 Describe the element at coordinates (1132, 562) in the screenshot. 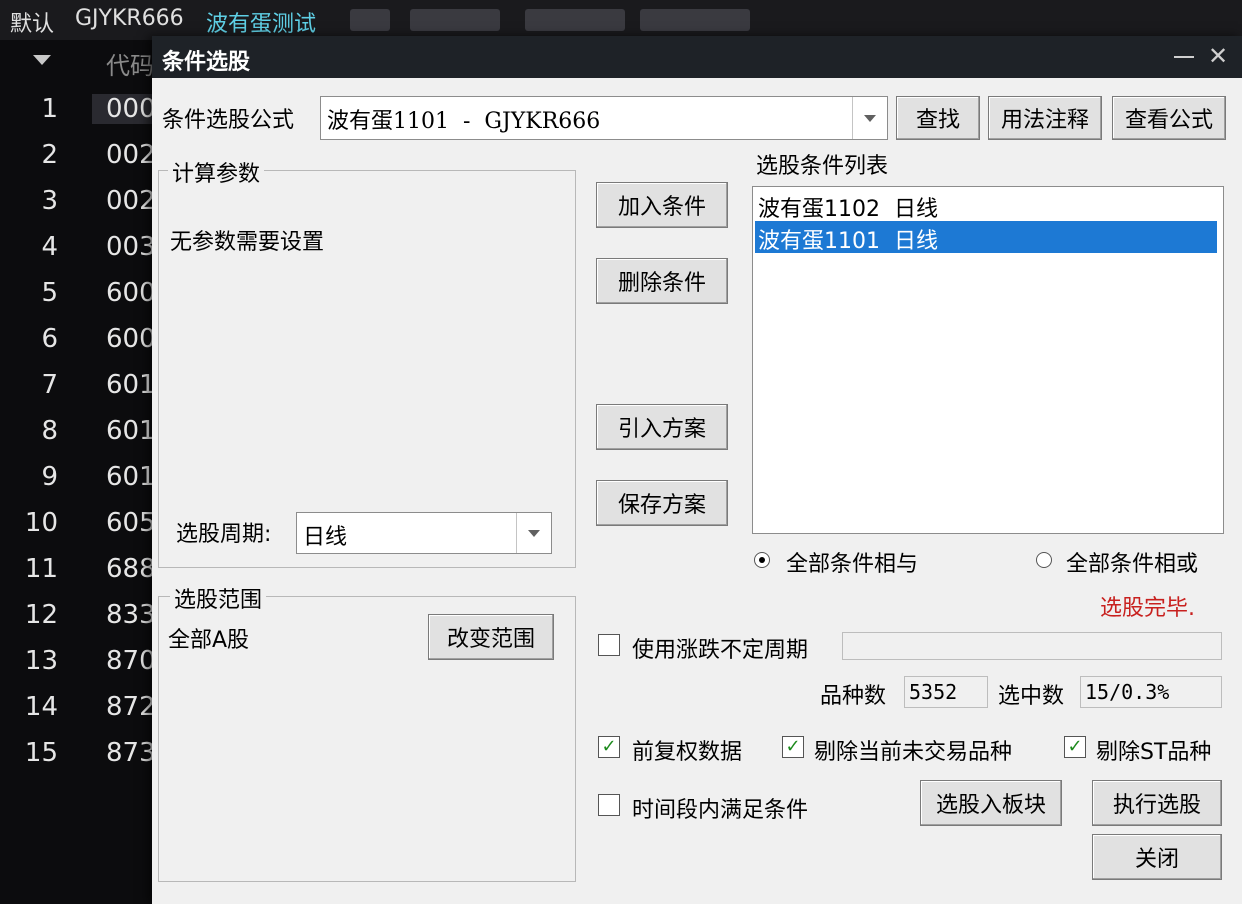

I see `radio-all-or-label: 全部条件相或` at that location.